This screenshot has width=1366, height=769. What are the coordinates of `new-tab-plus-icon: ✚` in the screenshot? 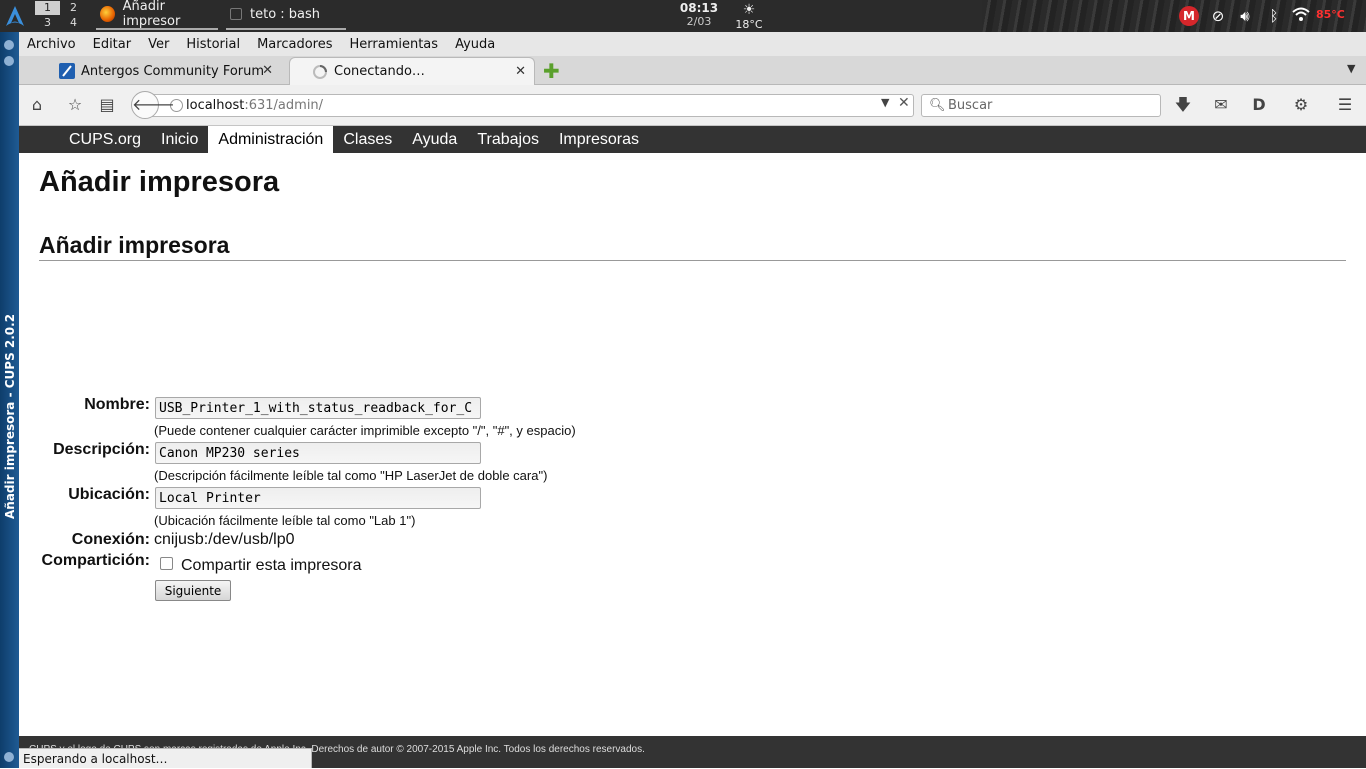 It's located at (551, 71).